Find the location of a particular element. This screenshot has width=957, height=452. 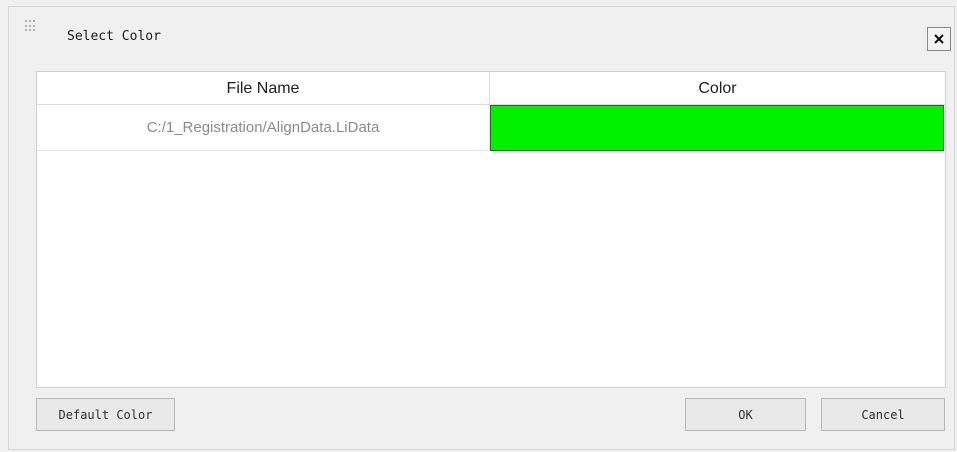

close-button is located at coordinates (939, 39).